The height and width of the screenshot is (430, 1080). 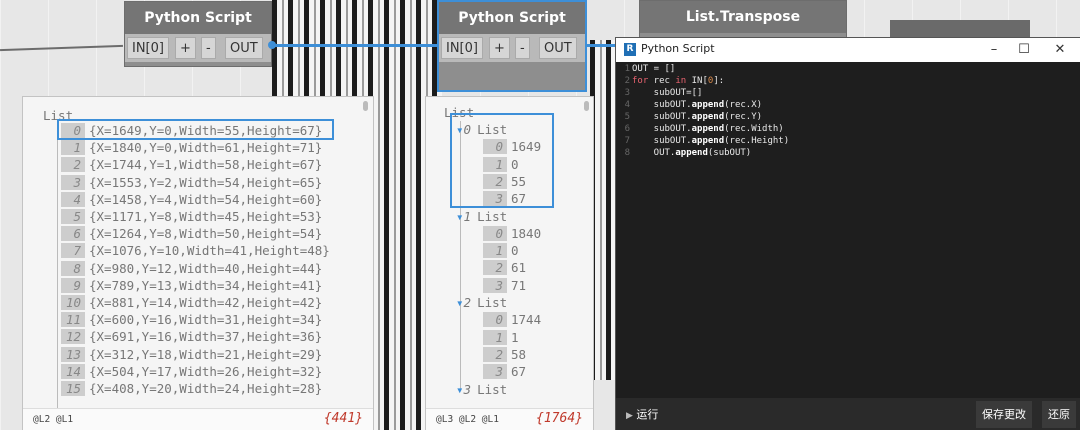 What do you see at coordinates (678, 81) in the screenshot?
I see `code-line: for rec in IN[0]:` at bounding box center [678, 81].